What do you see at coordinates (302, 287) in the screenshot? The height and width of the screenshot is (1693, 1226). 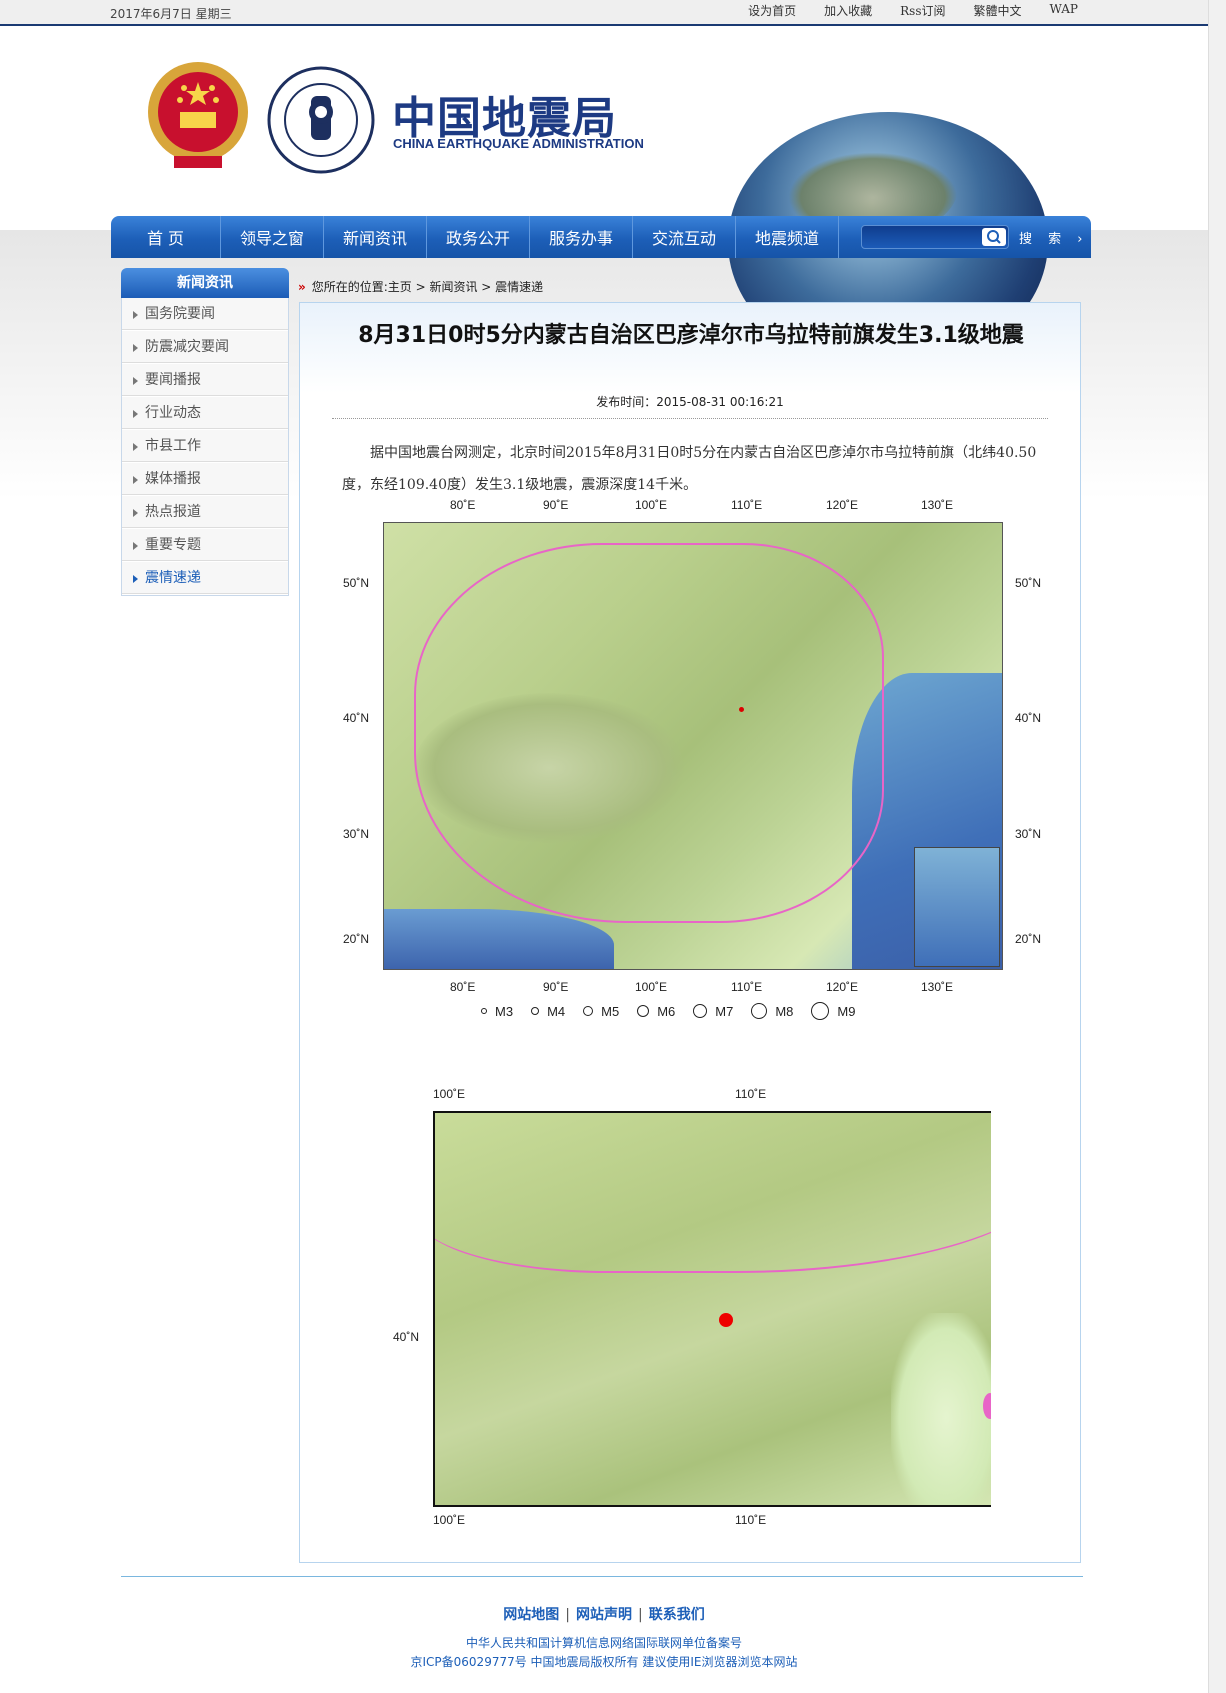 I see `breadcrumb-marker: »` at bounding box center [302, 287].